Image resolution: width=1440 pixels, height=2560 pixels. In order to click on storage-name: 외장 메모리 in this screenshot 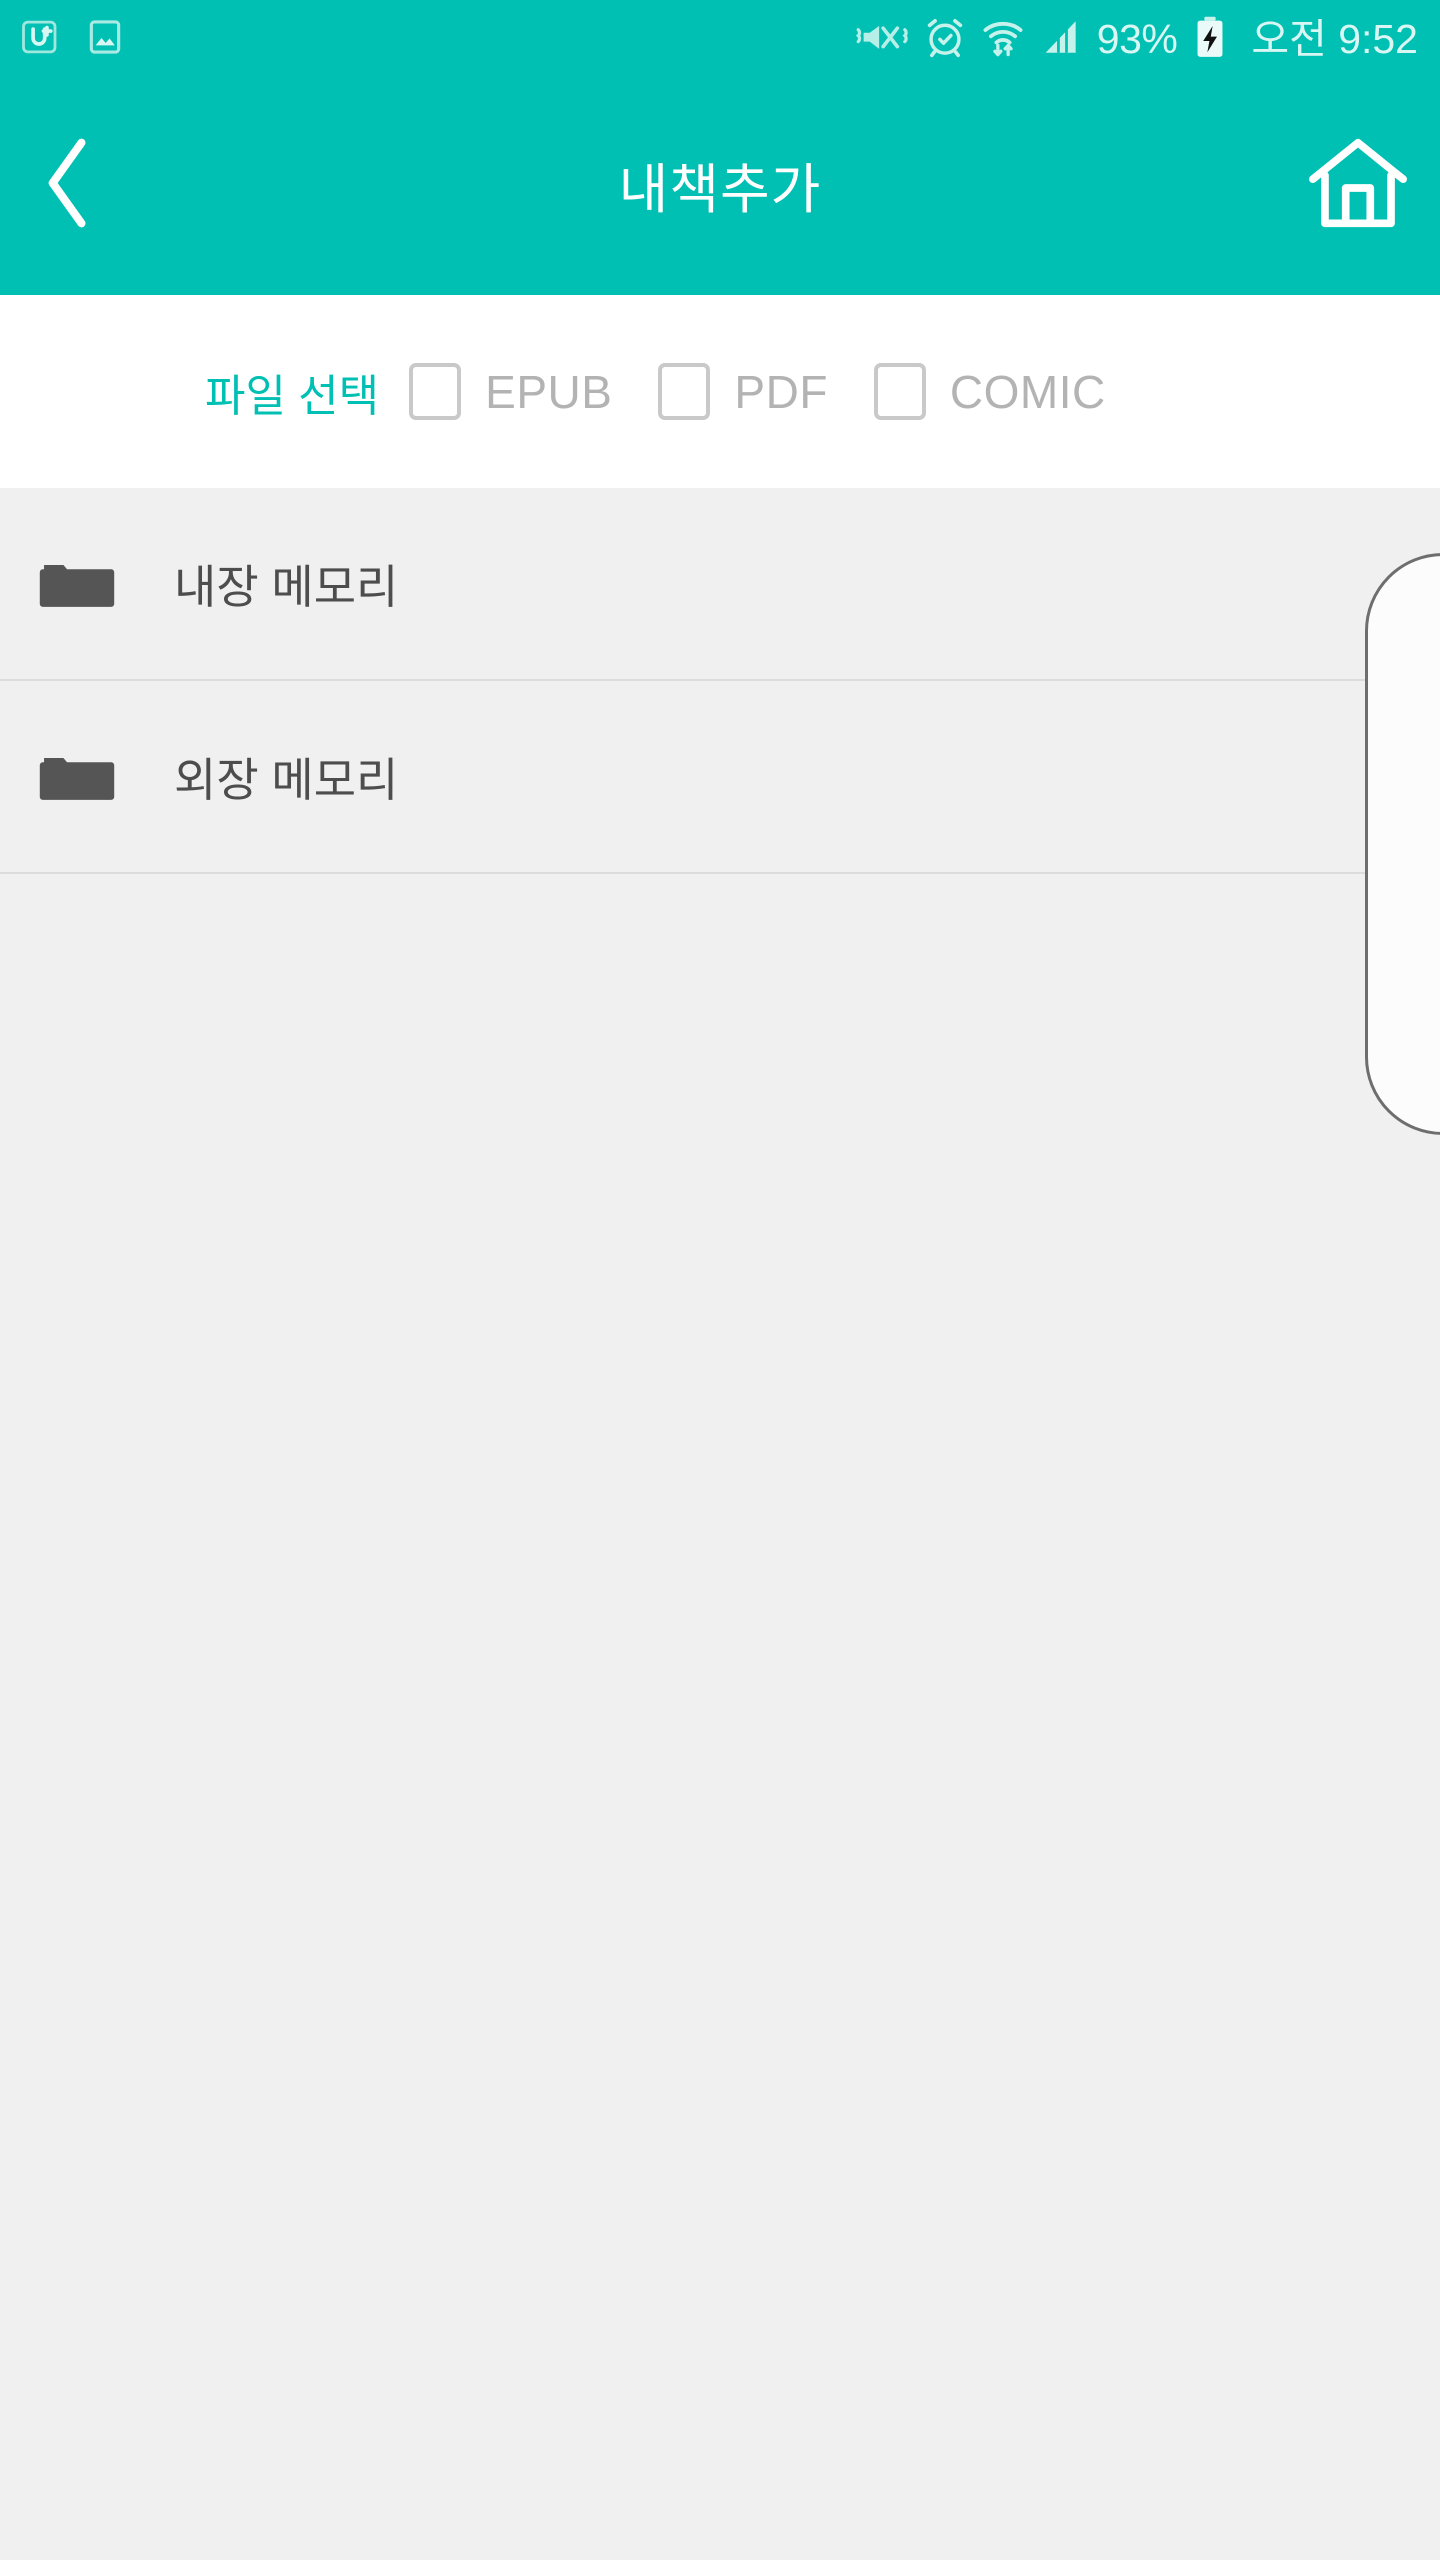, I will do `click(286, 779)`.